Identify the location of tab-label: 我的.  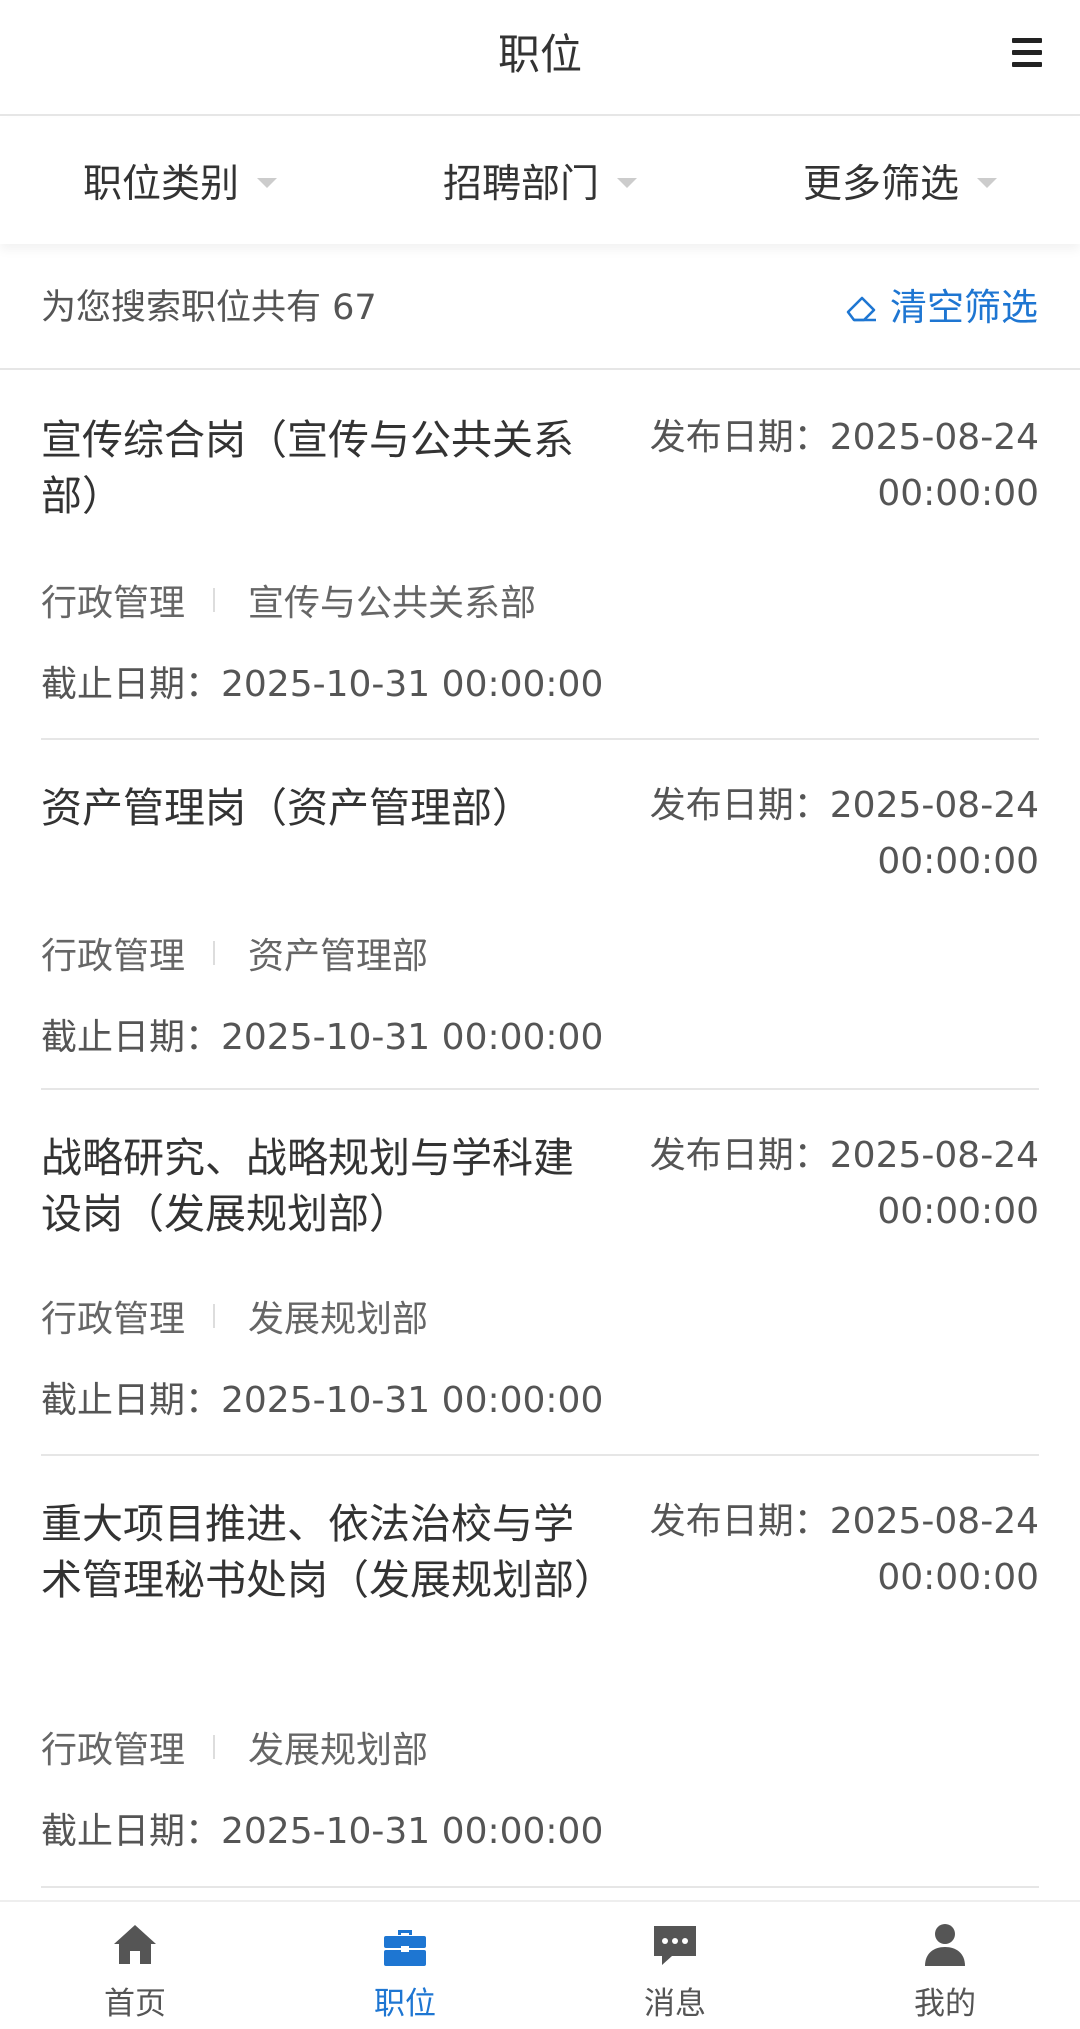
(945, 2004).